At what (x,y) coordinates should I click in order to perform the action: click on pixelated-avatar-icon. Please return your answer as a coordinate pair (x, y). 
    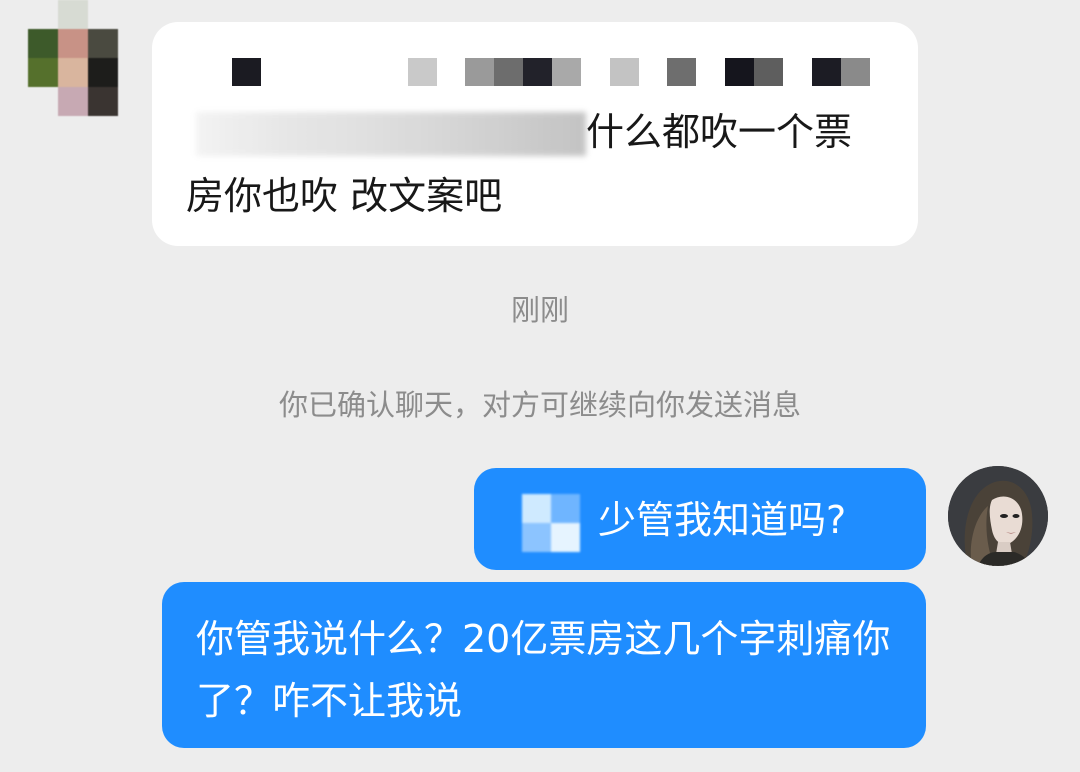
    Looking at the image, I should click on (73, 58).